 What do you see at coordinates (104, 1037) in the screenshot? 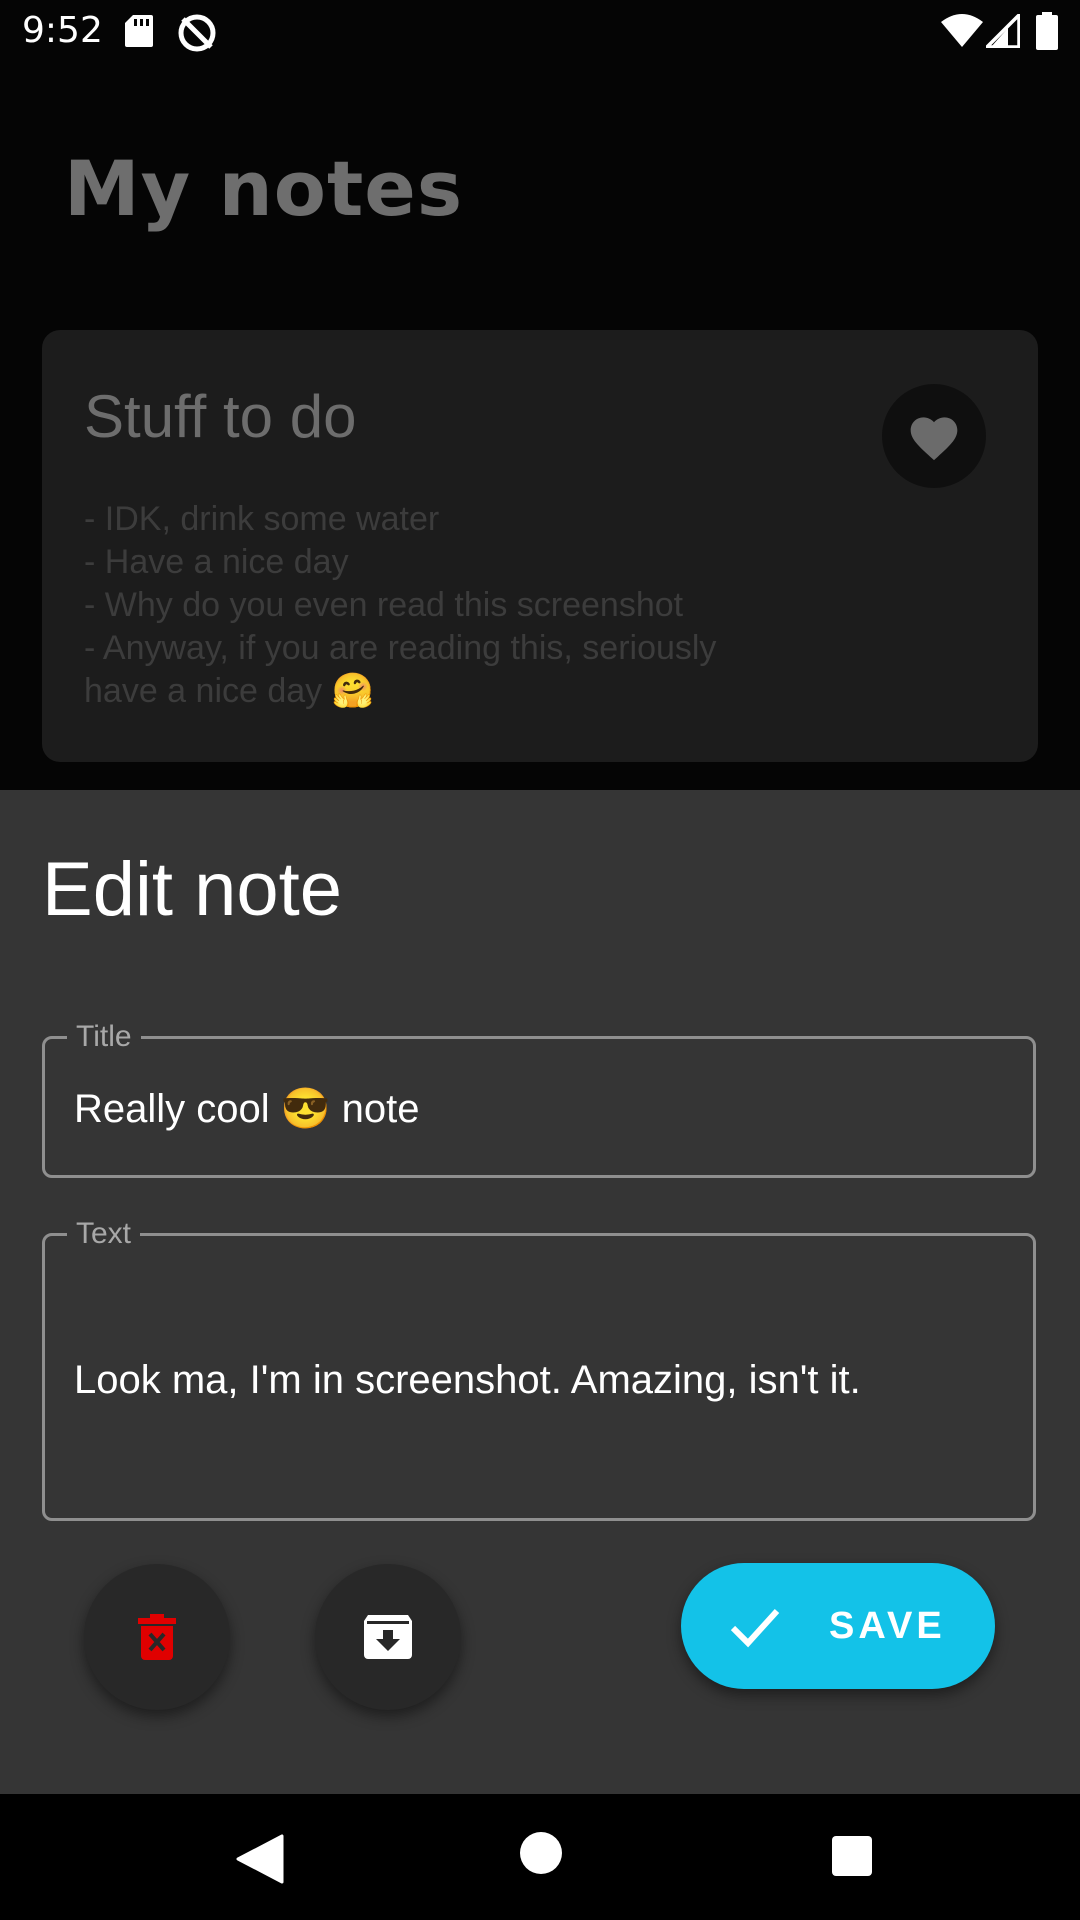
I see `title-field-label: Title` at bounding box center [104, 1037].